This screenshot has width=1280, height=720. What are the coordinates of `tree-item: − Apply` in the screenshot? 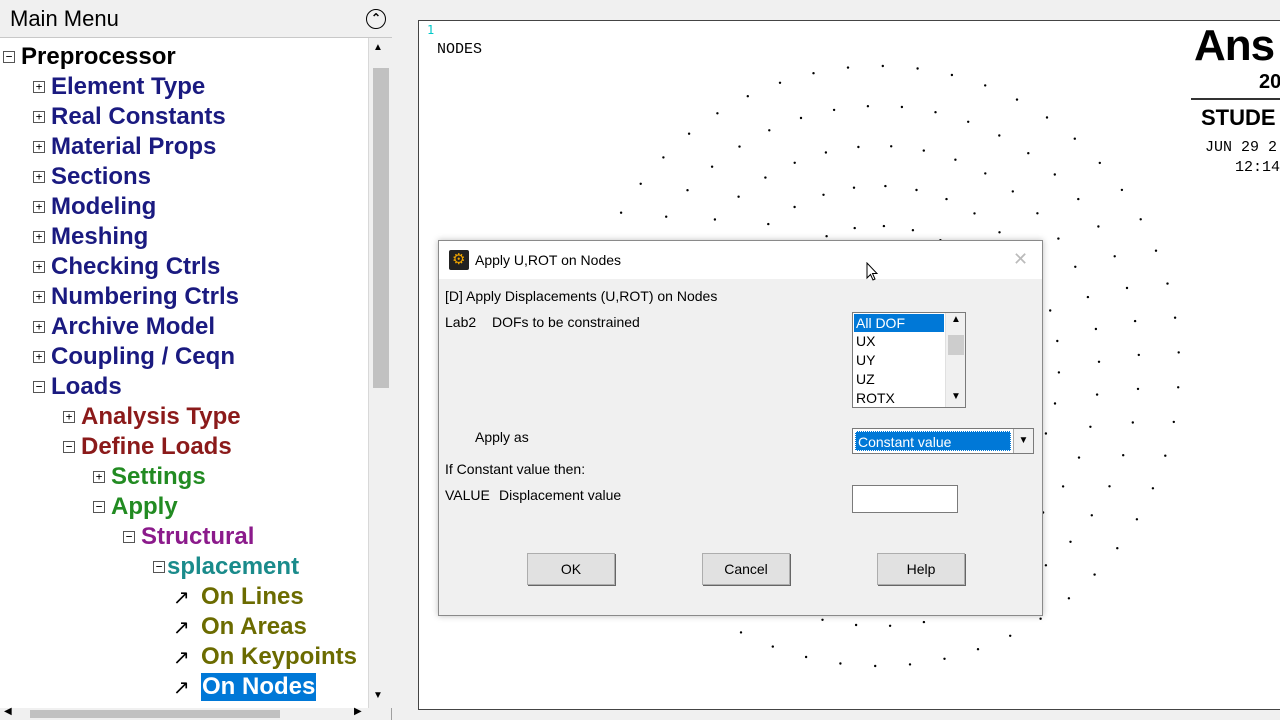 It's located at (184, 507).